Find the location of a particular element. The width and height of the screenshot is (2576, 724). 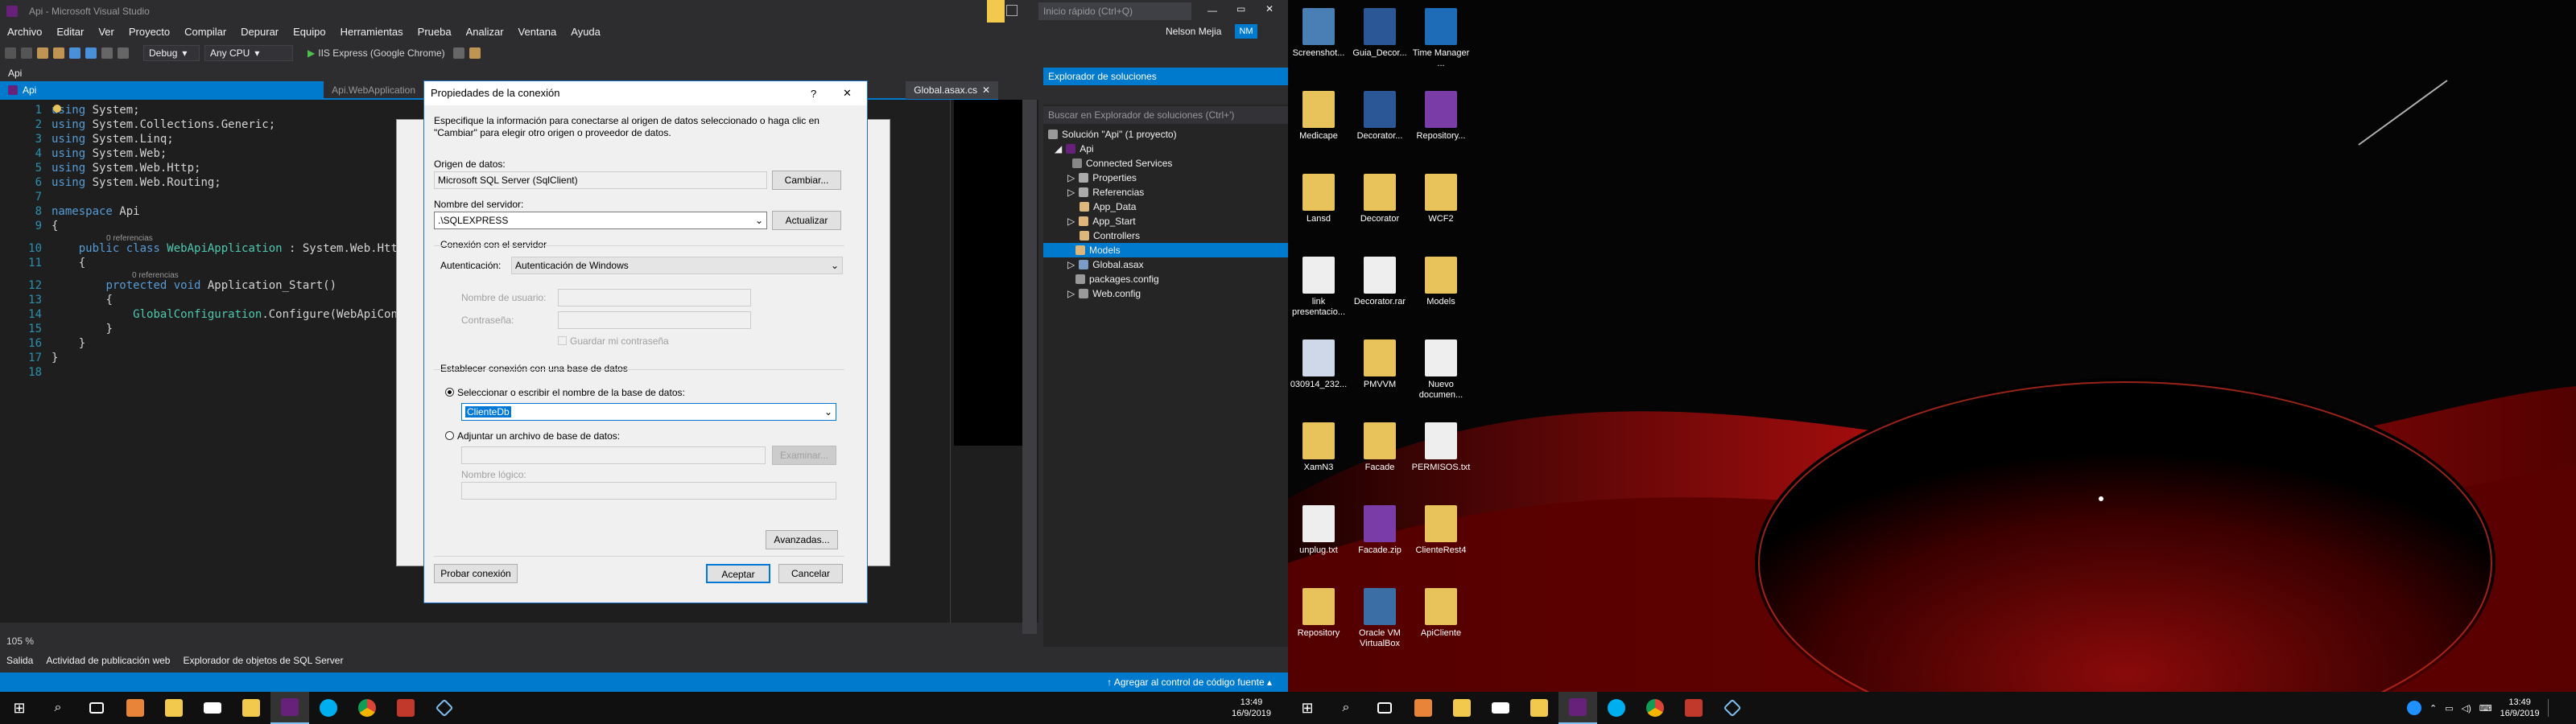

tab-salida: Salida is located at coordinates (19, 660).